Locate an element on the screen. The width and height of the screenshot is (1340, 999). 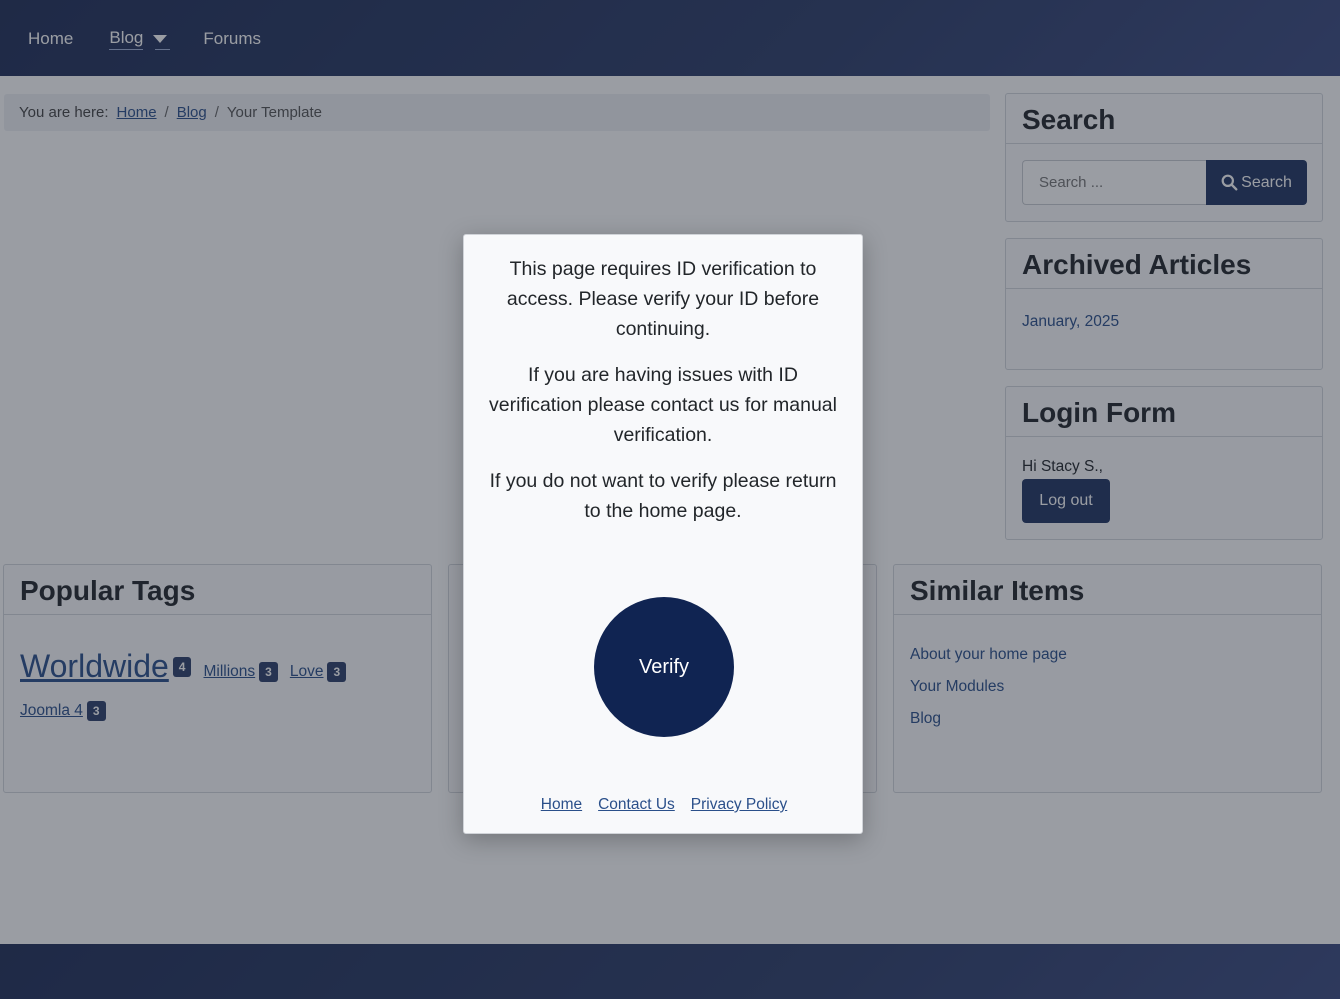
modal-link-privacy-policy: Privacy Policy is located at coordinates (739, 805).